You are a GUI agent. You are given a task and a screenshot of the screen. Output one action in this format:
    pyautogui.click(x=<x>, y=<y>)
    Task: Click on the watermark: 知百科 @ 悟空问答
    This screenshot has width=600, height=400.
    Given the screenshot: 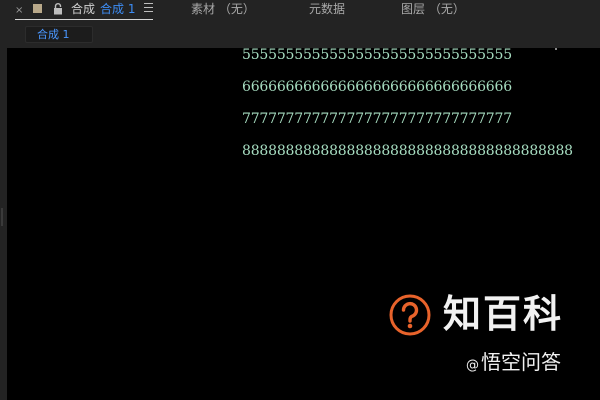 What is the action you would take?
    pyautogui.click(x=489, y=341)
    